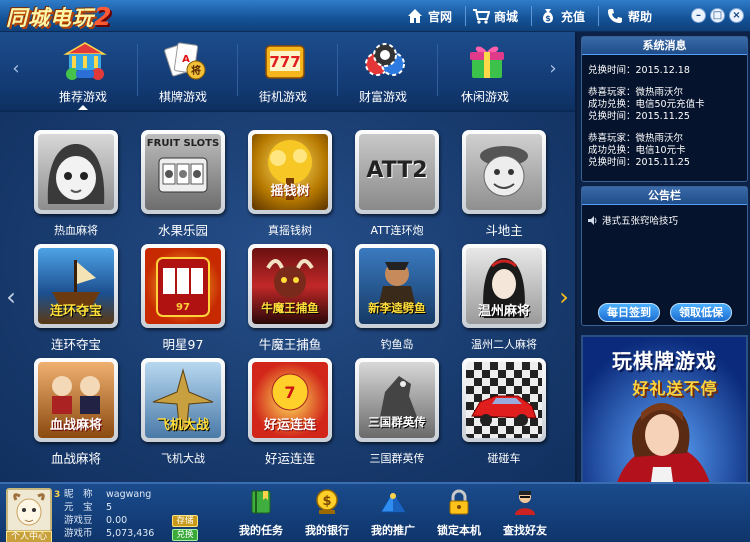 The height and width of the screenshot is (542, 750). Describe the element at coordinates (415, 16) in the screenshot. I see `home-icon` at that location.